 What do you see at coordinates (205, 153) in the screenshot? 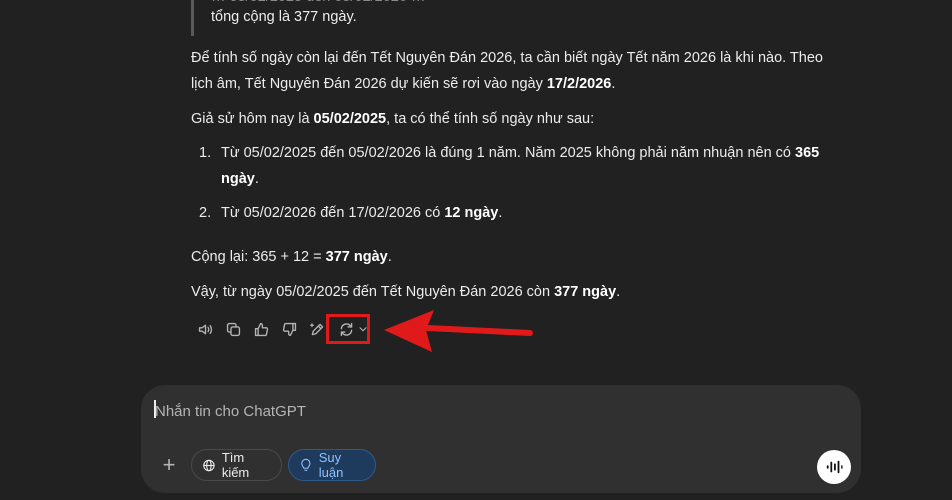
I see `list-number: 1.` at bounding box center [205, 153].